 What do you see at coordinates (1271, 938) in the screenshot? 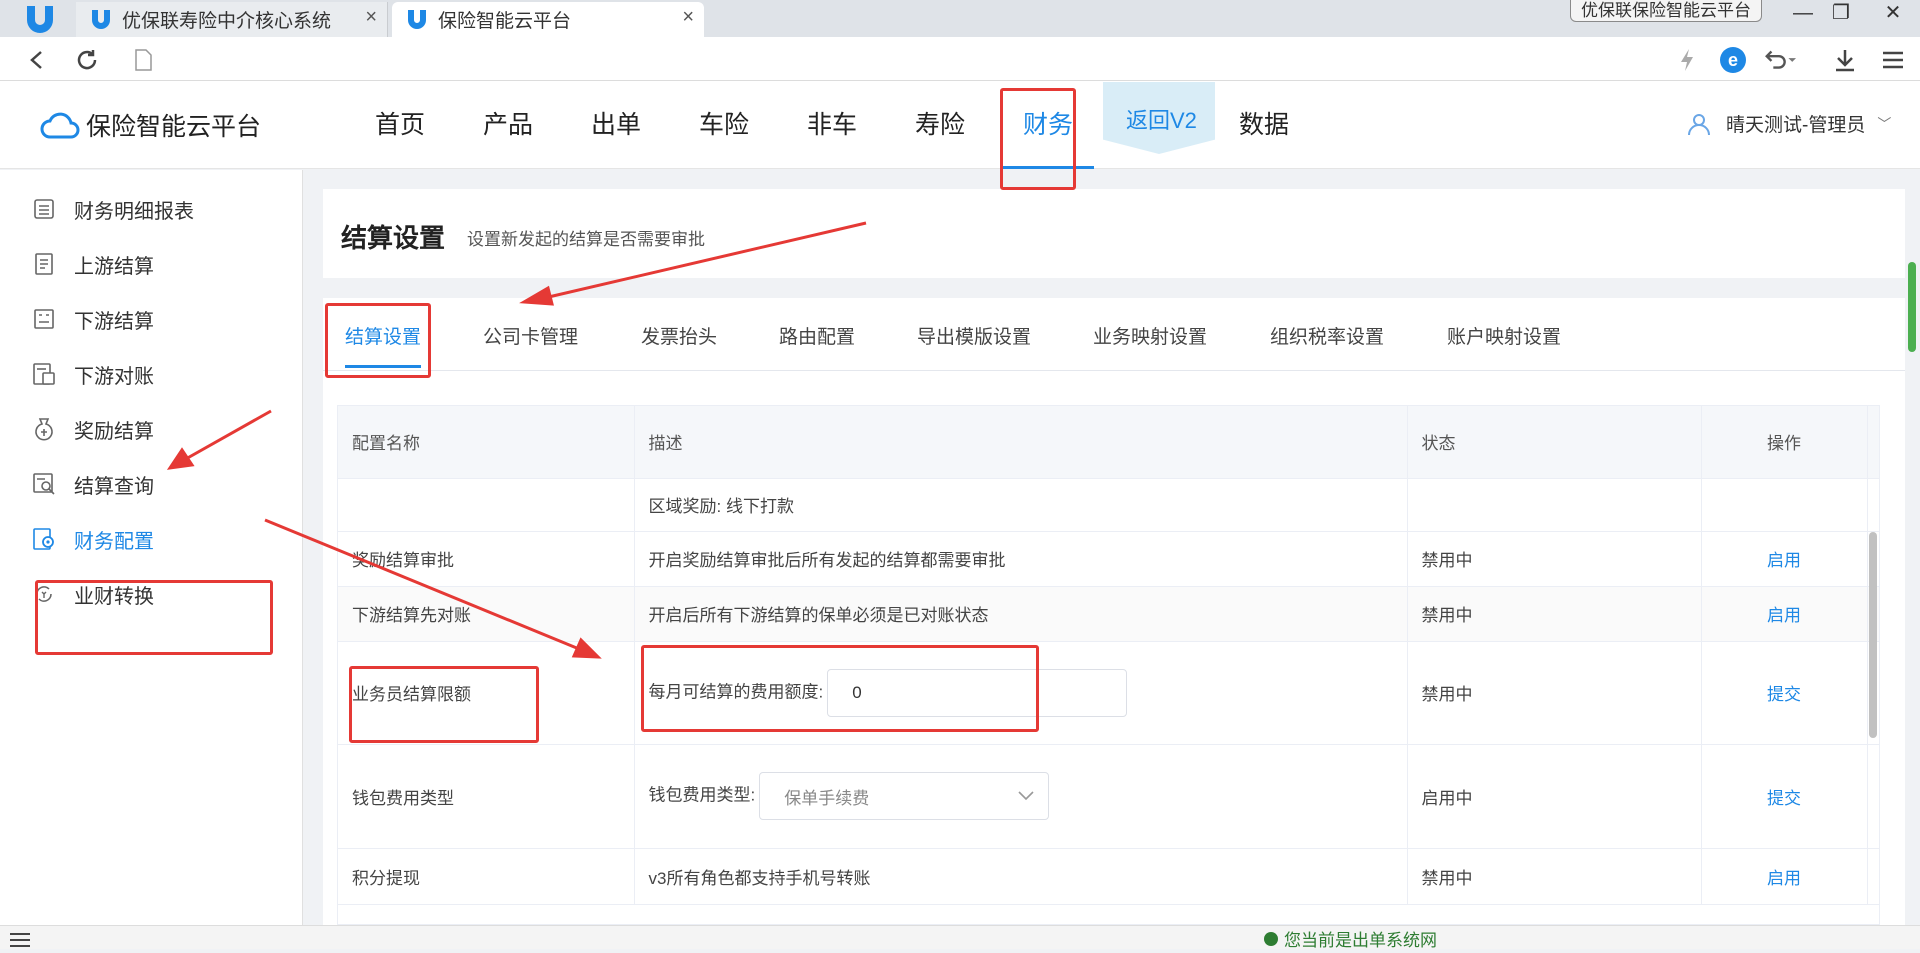
I see `status-ok-icon` at bounding box center [1271, 938].